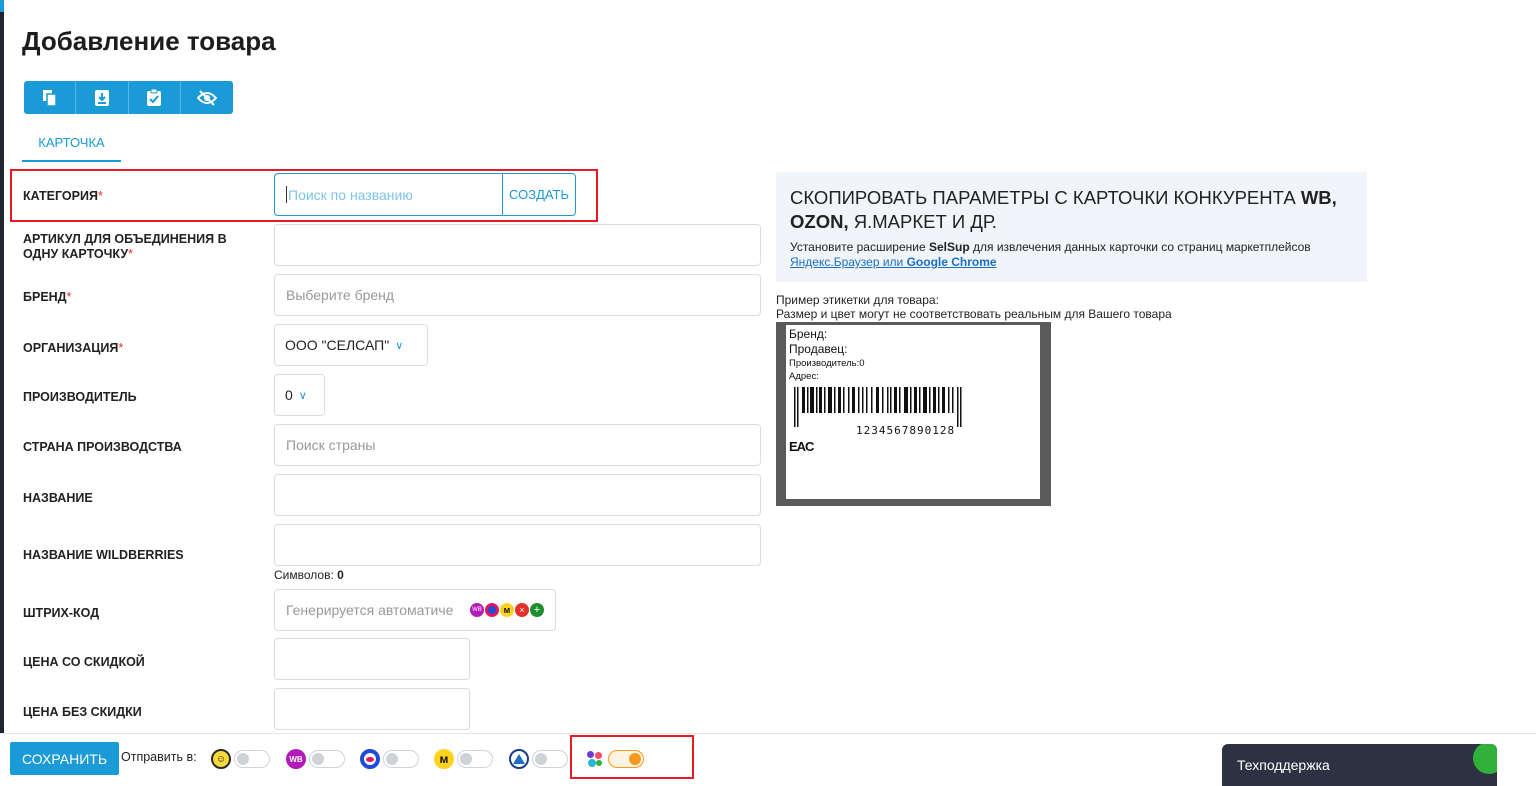  Describe the element at coordinates (808, 334) in the screenshot. I see `label-brand: Бренд:` at that location.